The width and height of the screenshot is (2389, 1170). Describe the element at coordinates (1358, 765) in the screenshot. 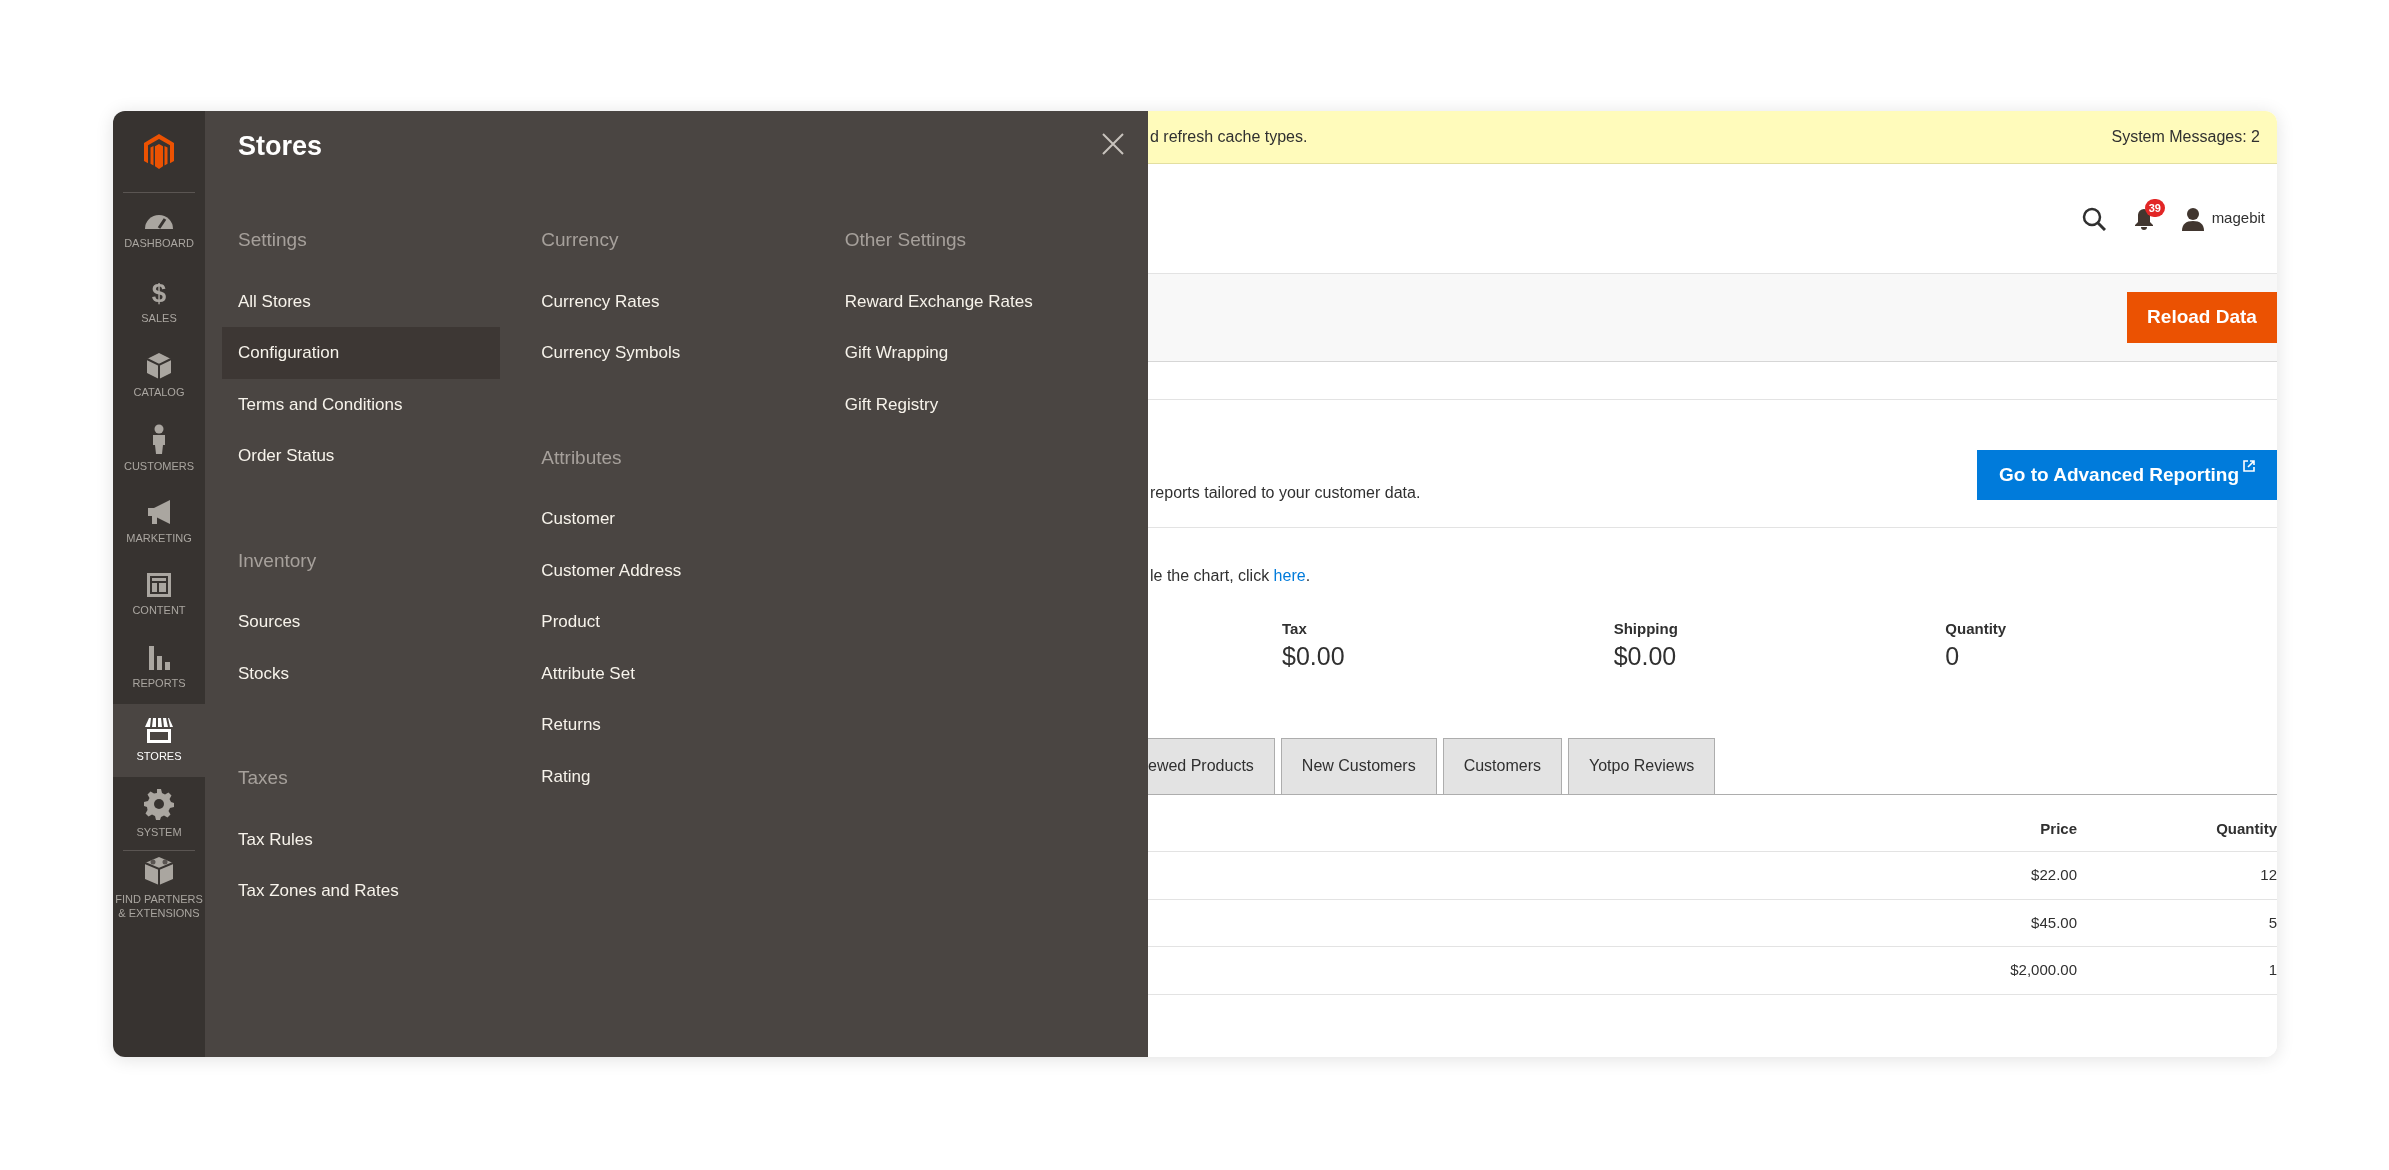

I see `tab: New Customers` at that location.